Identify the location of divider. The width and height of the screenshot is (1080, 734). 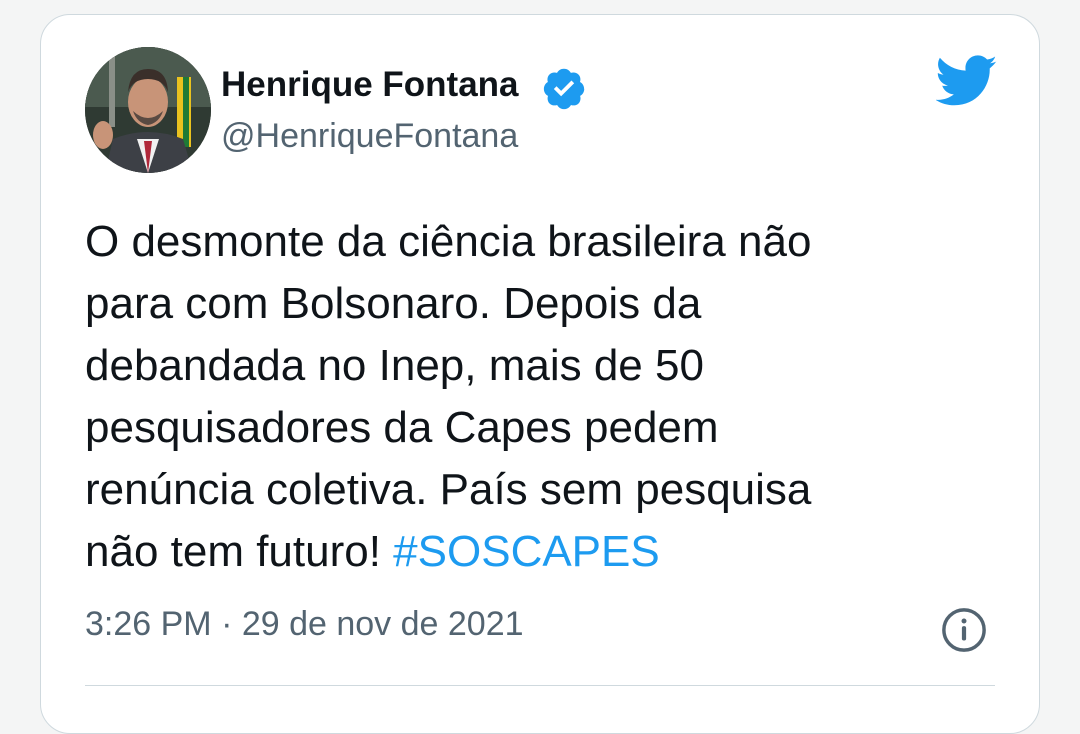
(540, 685).